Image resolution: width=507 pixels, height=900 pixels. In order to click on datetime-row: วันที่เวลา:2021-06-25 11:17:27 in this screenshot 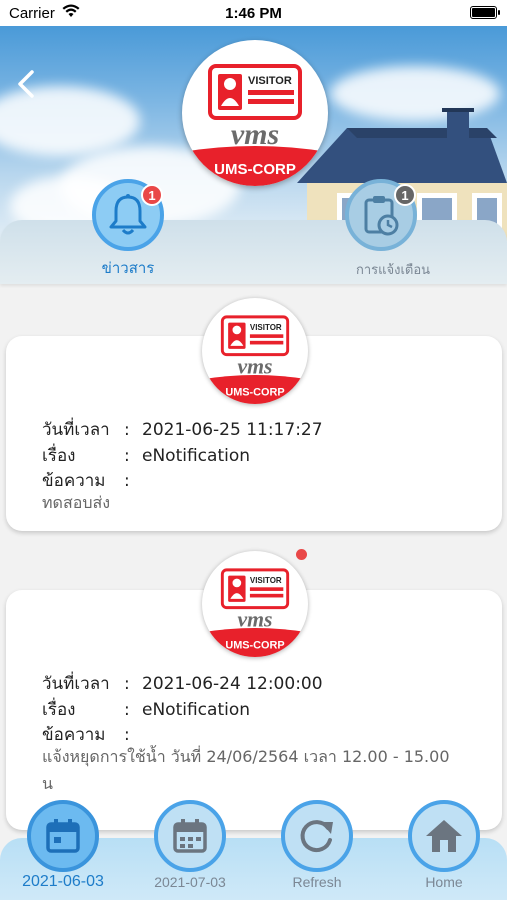, I will do `click(182, 430)`.